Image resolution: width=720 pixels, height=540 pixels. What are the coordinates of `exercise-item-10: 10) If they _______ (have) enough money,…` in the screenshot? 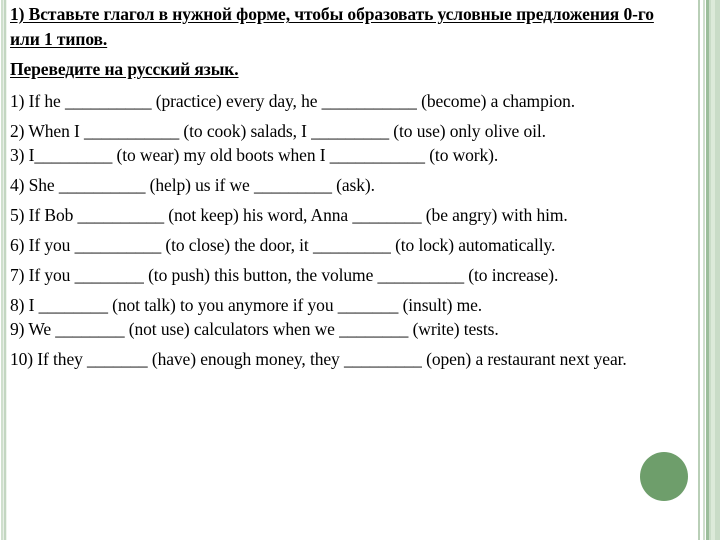 It's located at (318, 359).